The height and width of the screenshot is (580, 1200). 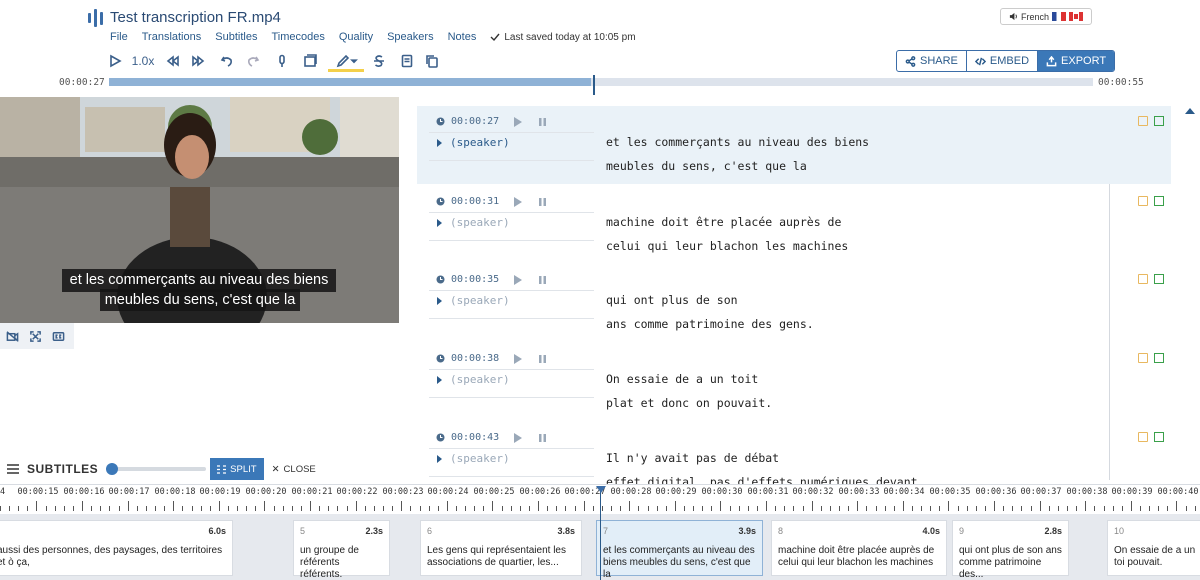 What do you see at coordinates (594, 85) in the screenshot?
I see `progress-cursor` at bounding box center [594, 85].